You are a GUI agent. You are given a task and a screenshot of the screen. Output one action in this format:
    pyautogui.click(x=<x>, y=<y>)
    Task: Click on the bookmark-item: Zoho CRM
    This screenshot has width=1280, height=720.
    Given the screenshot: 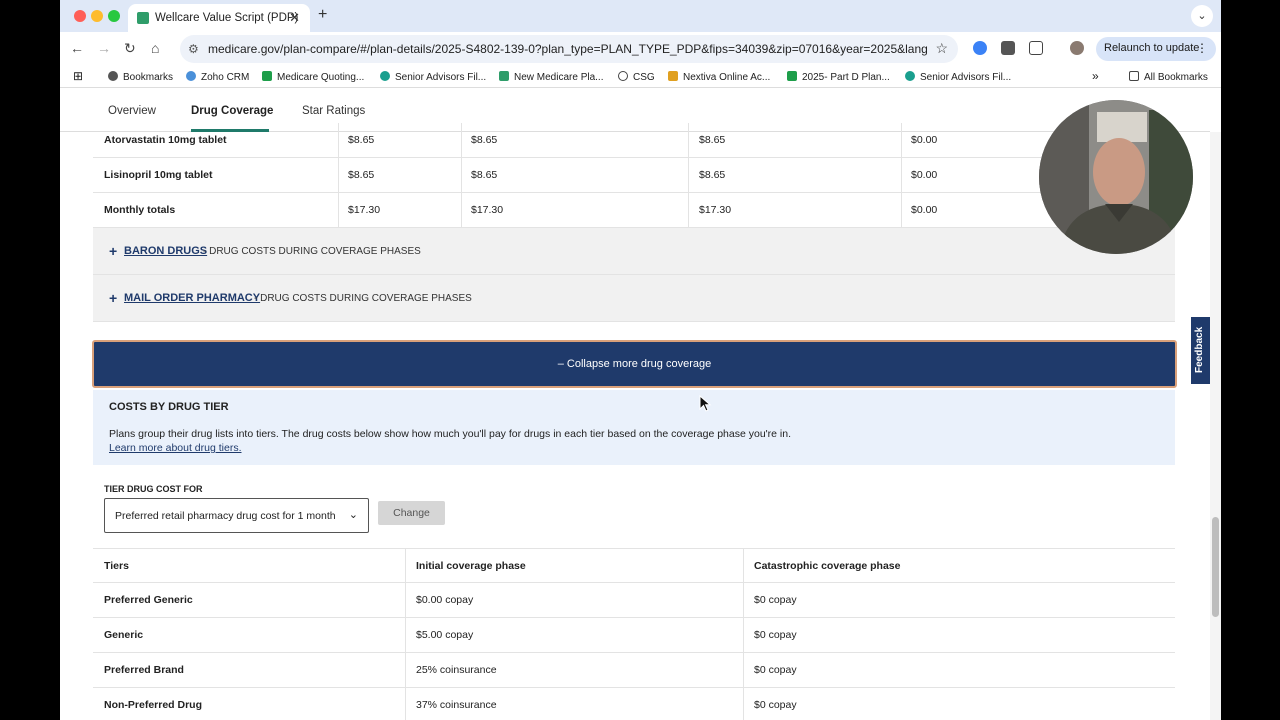 What is the action you would take?
    pyautogui.click(x=217, y=77)
    